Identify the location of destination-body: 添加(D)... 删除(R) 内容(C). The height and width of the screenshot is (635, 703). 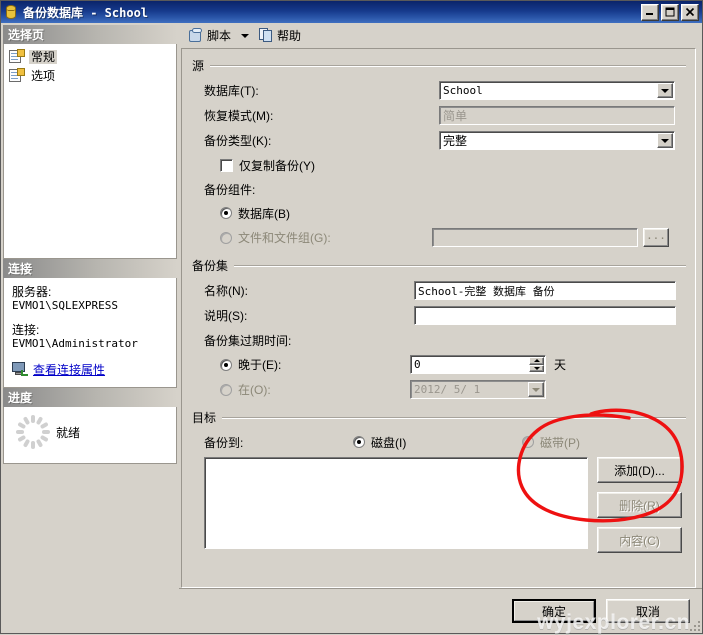
(445, 505).